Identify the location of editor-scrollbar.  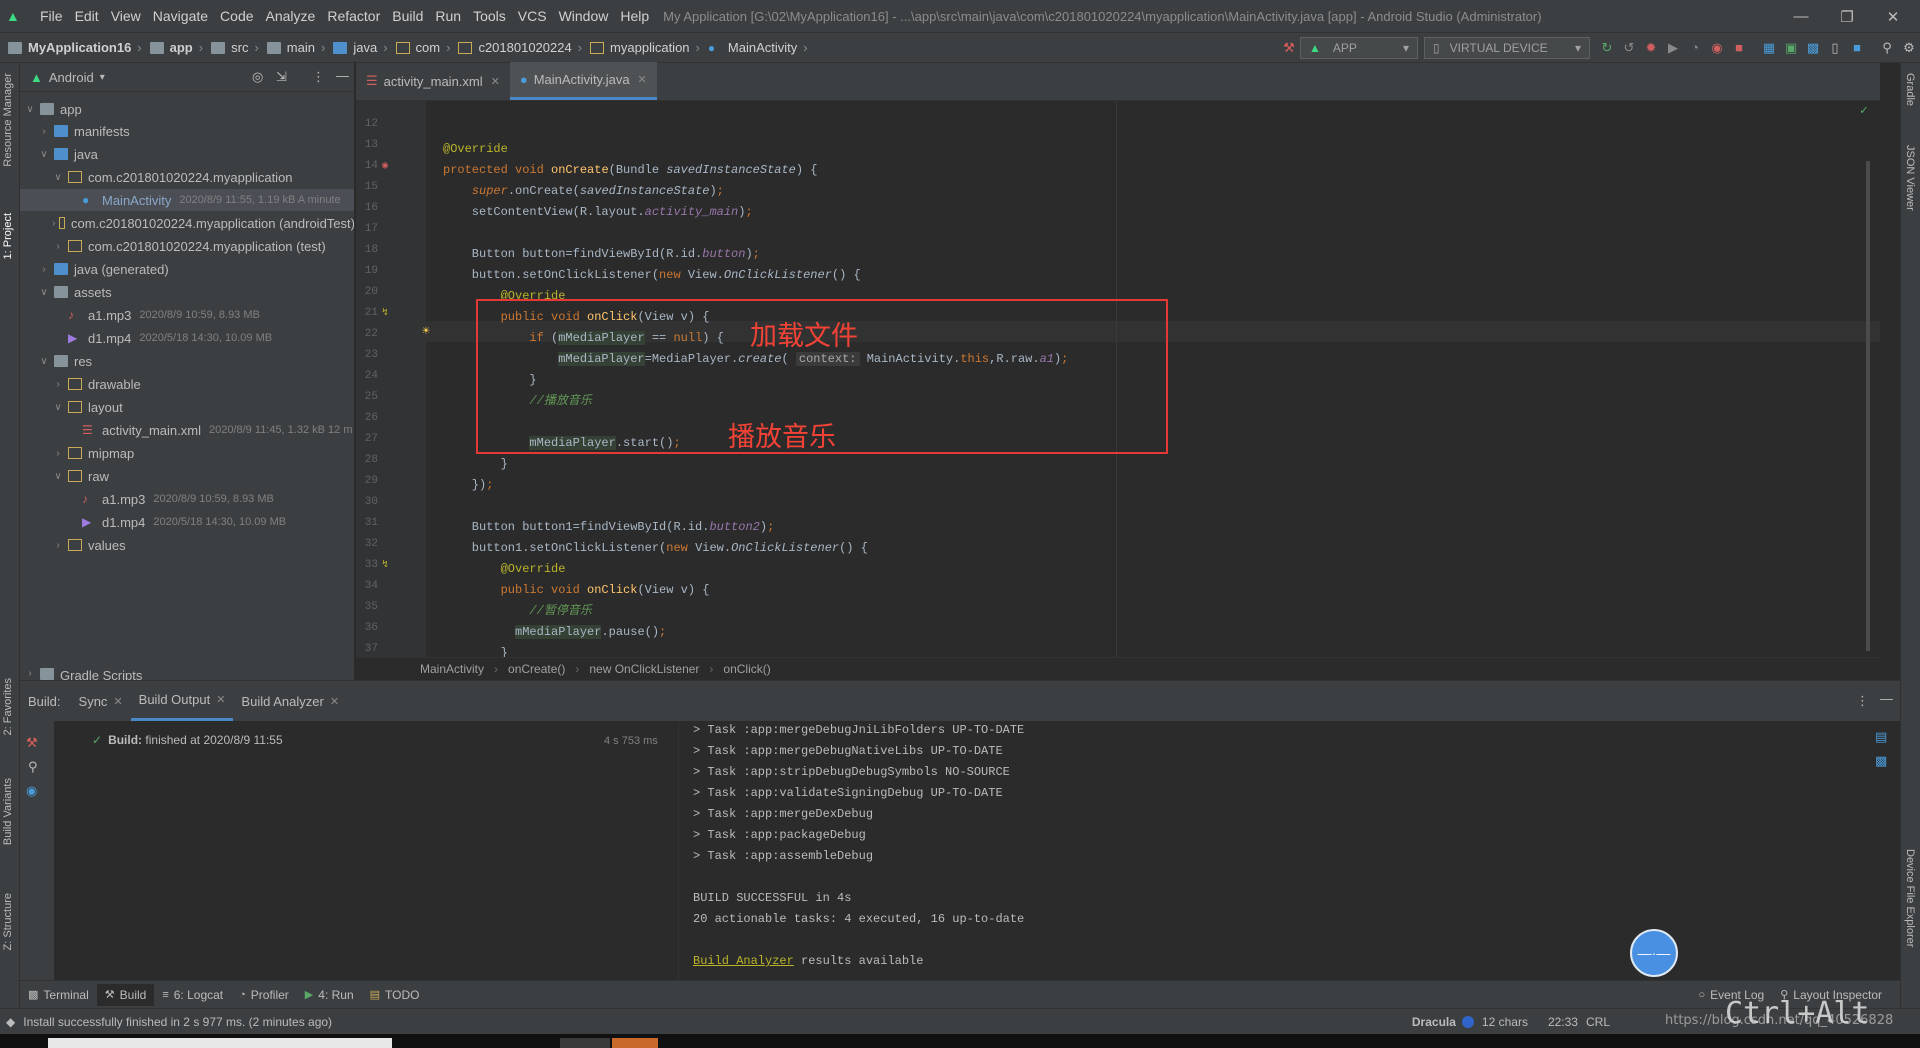
(1868, 406).